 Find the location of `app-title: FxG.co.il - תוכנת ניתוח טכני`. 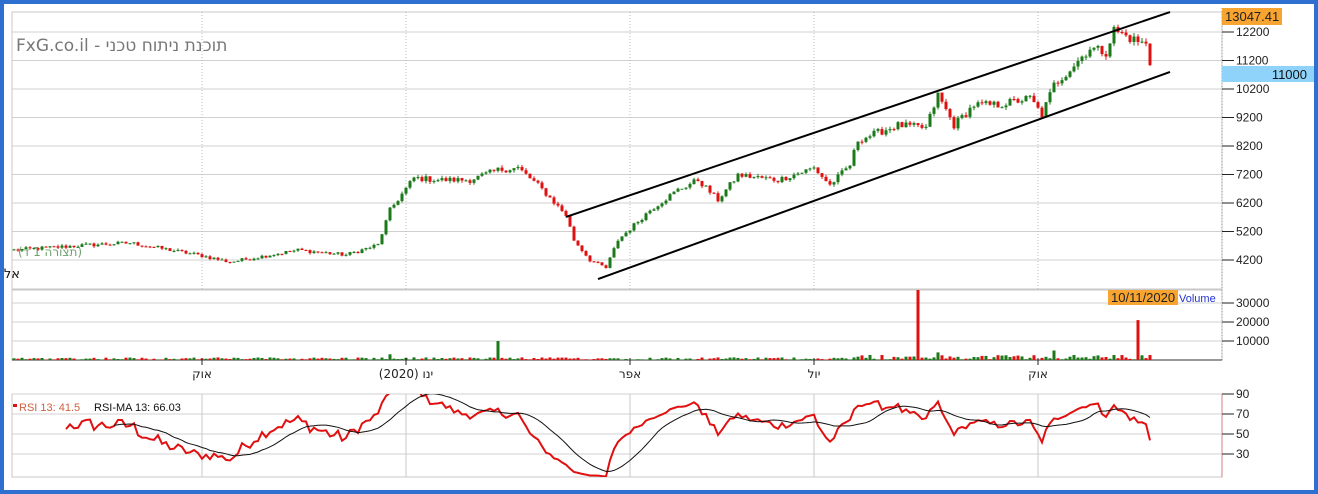

app-title: FxG.co.il - תוכנת ניתוח טכני is located at coordinates (121, 46).